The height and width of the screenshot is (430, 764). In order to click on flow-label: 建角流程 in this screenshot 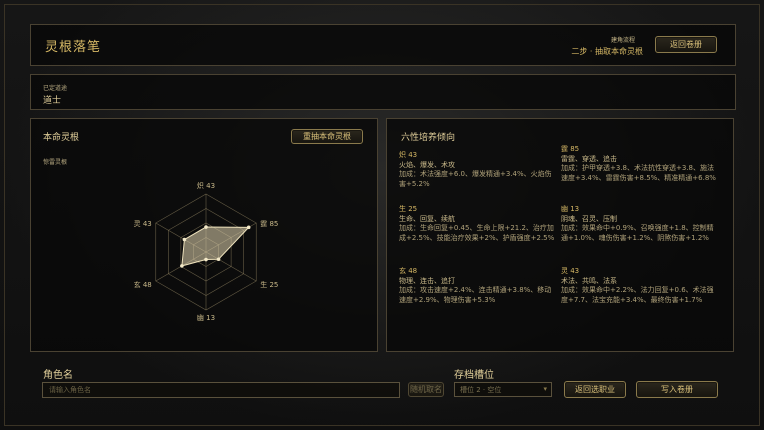, I will do `click(622, 40)`.